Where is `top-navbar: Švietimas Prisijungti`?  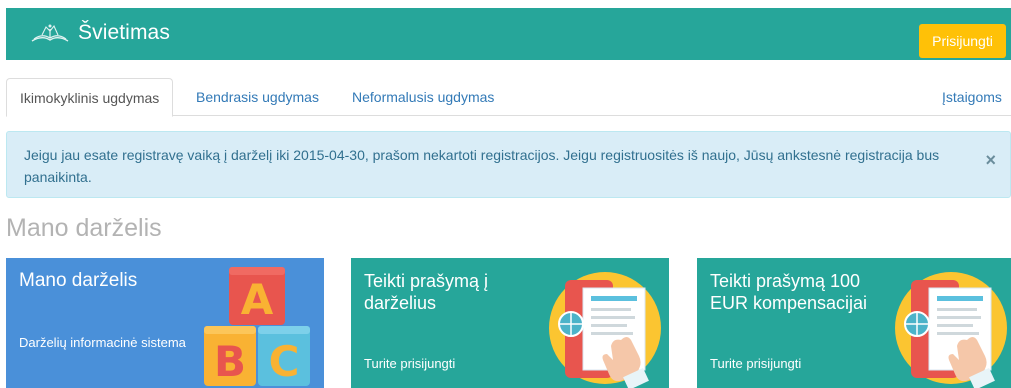
top-navbar: Švietimas Prisijungti is located at coordinates (508, 34).